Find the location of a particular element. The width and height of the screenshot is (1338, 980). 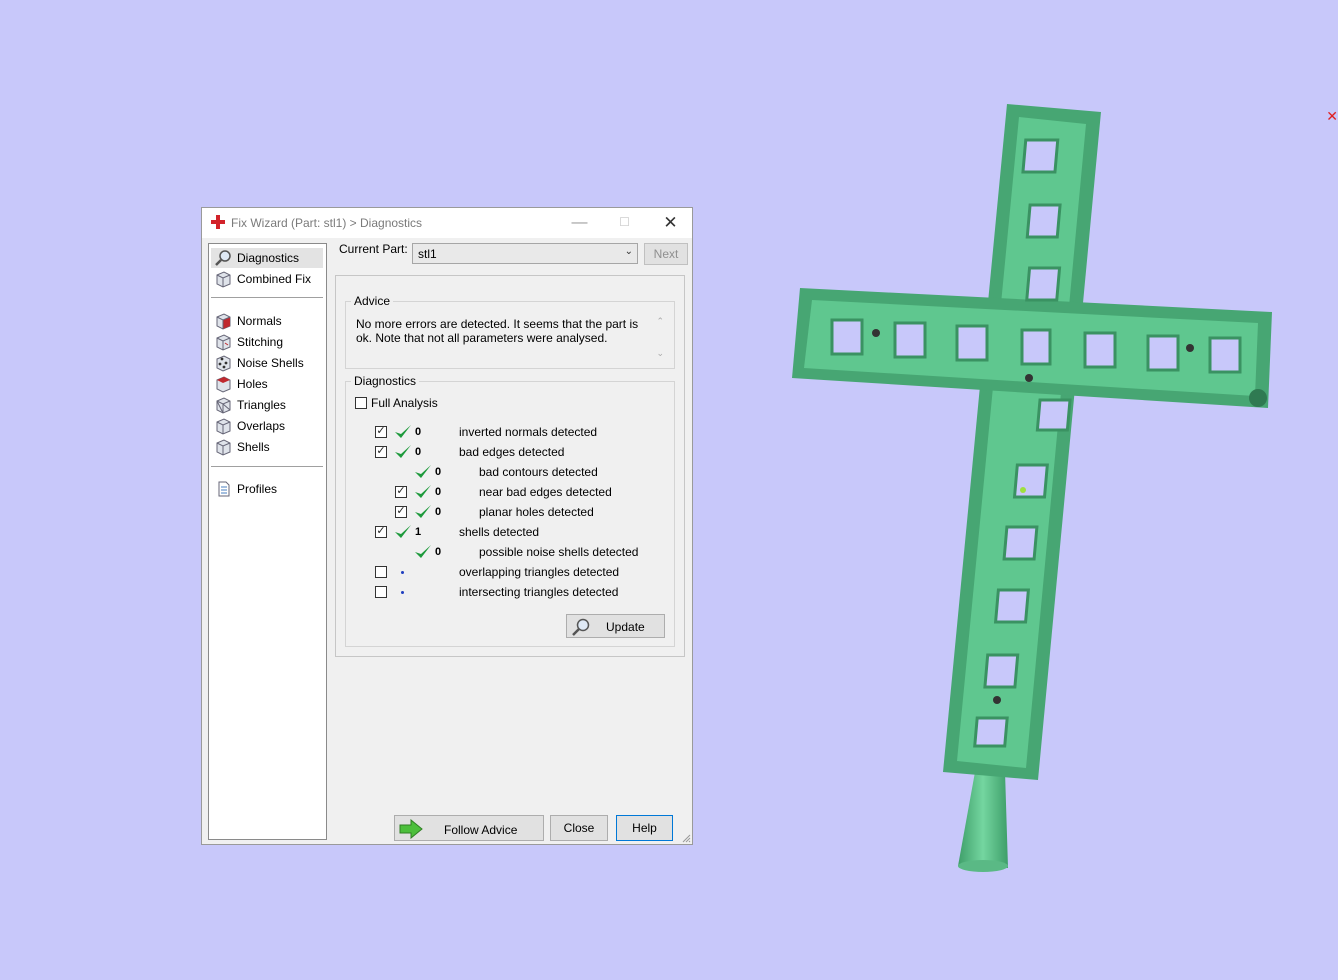

follow-advice-button: Follow Advice is located at coordinates (469, 828).